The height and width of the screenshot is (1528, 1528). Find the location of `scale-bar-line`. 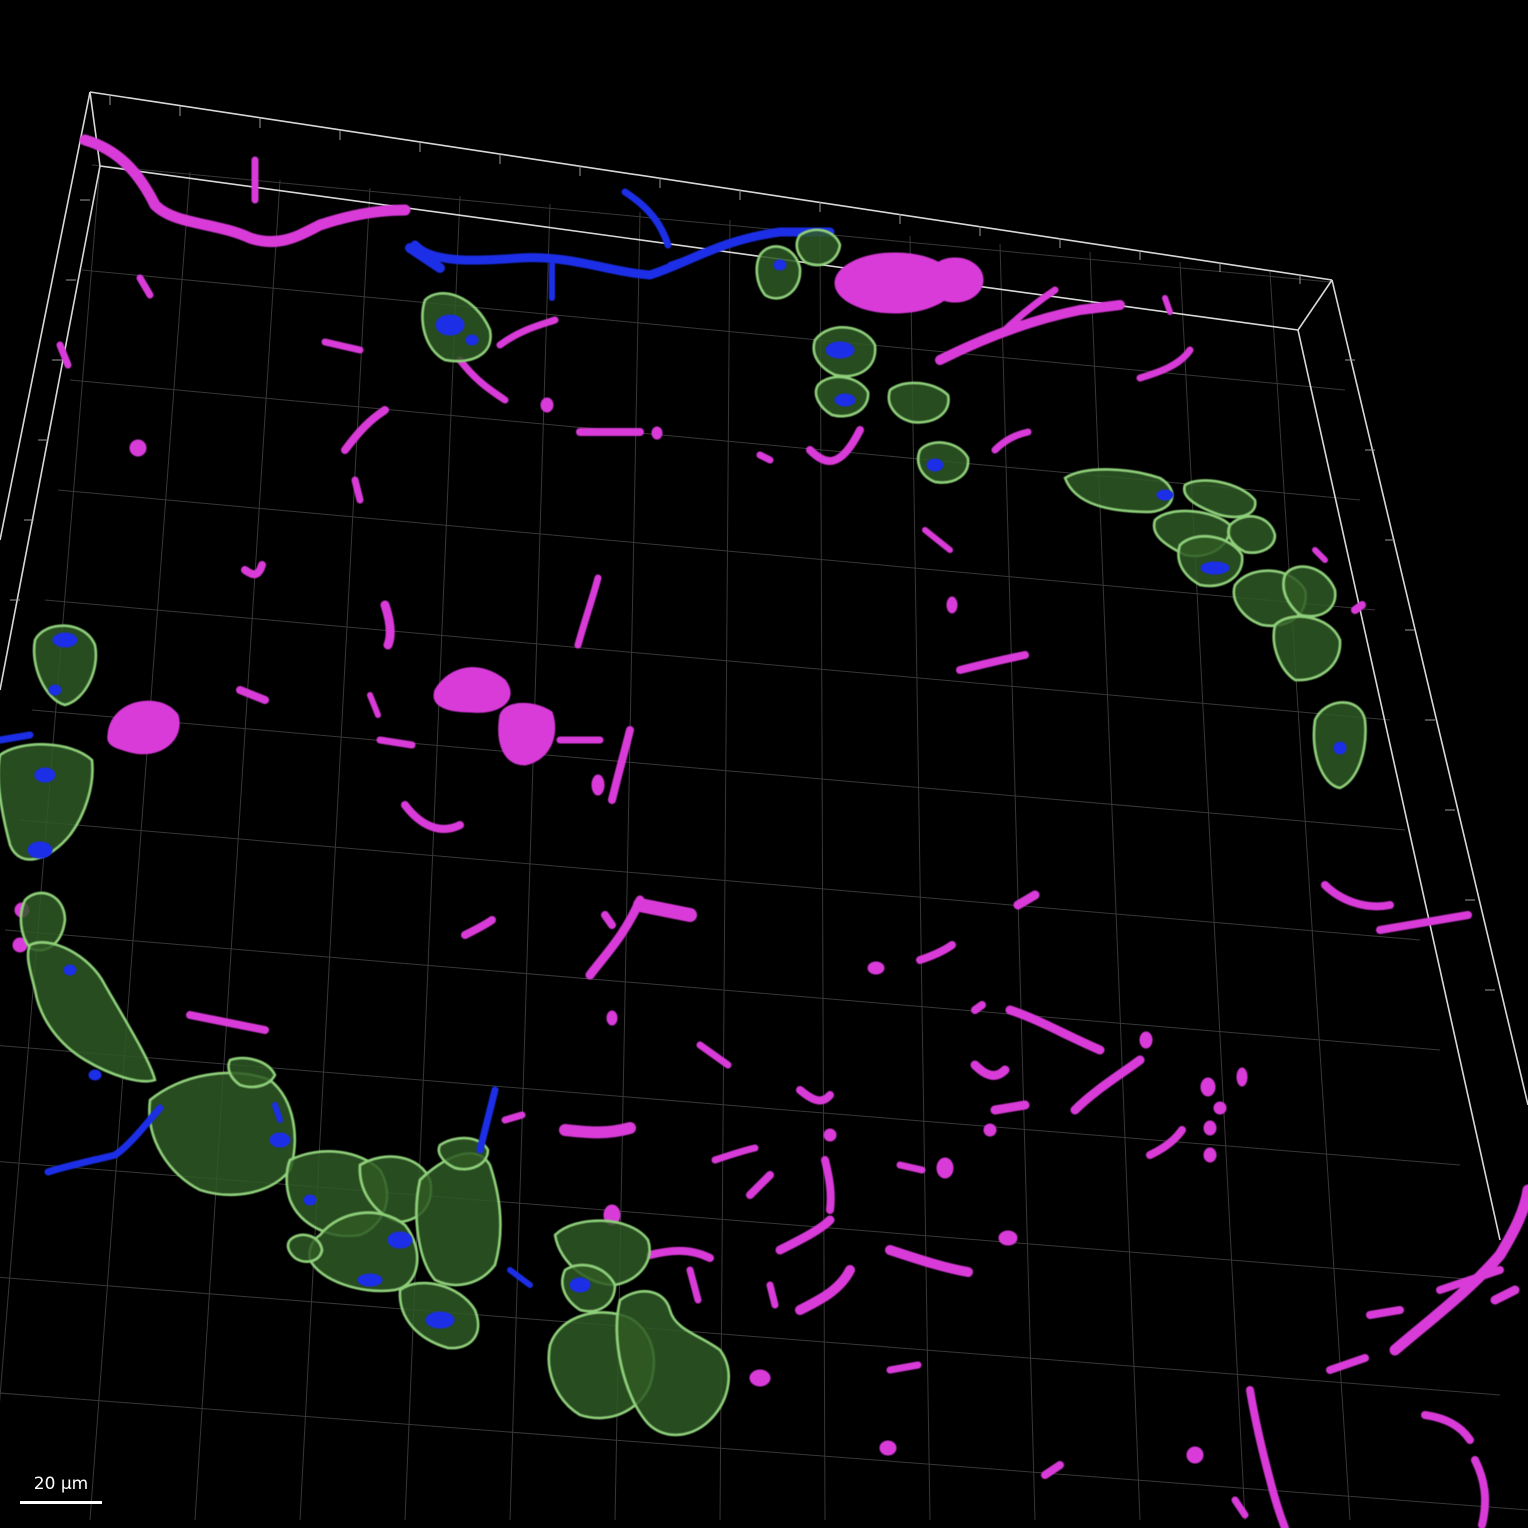

scale-bar-line is located at coordinates (61, 1502).